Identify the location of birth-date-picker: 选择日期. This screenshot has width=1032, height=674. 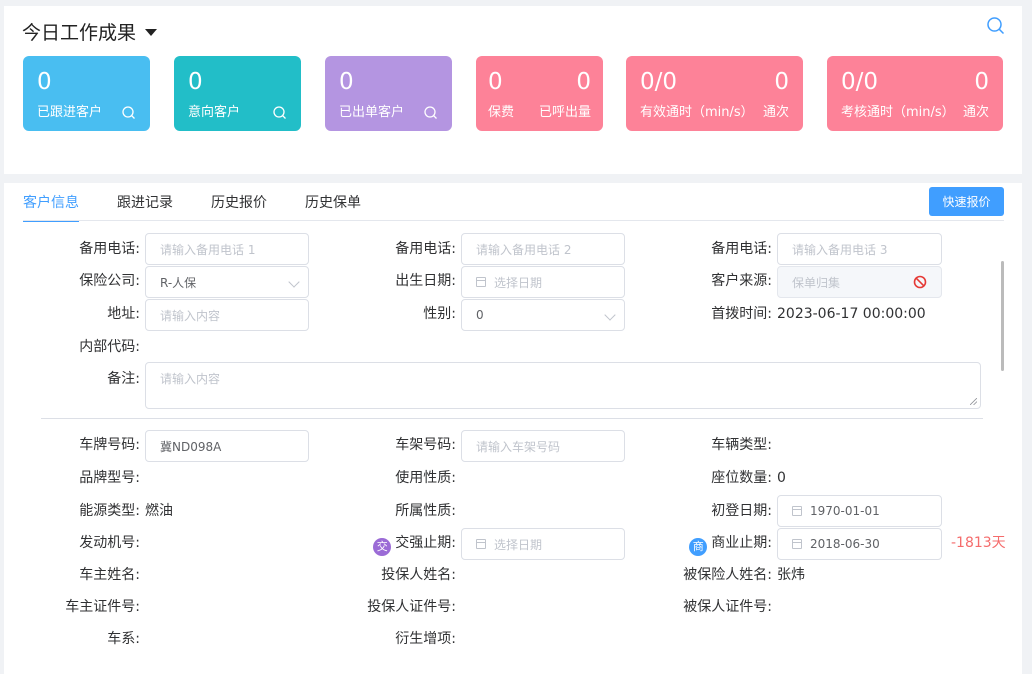
(543, 282).